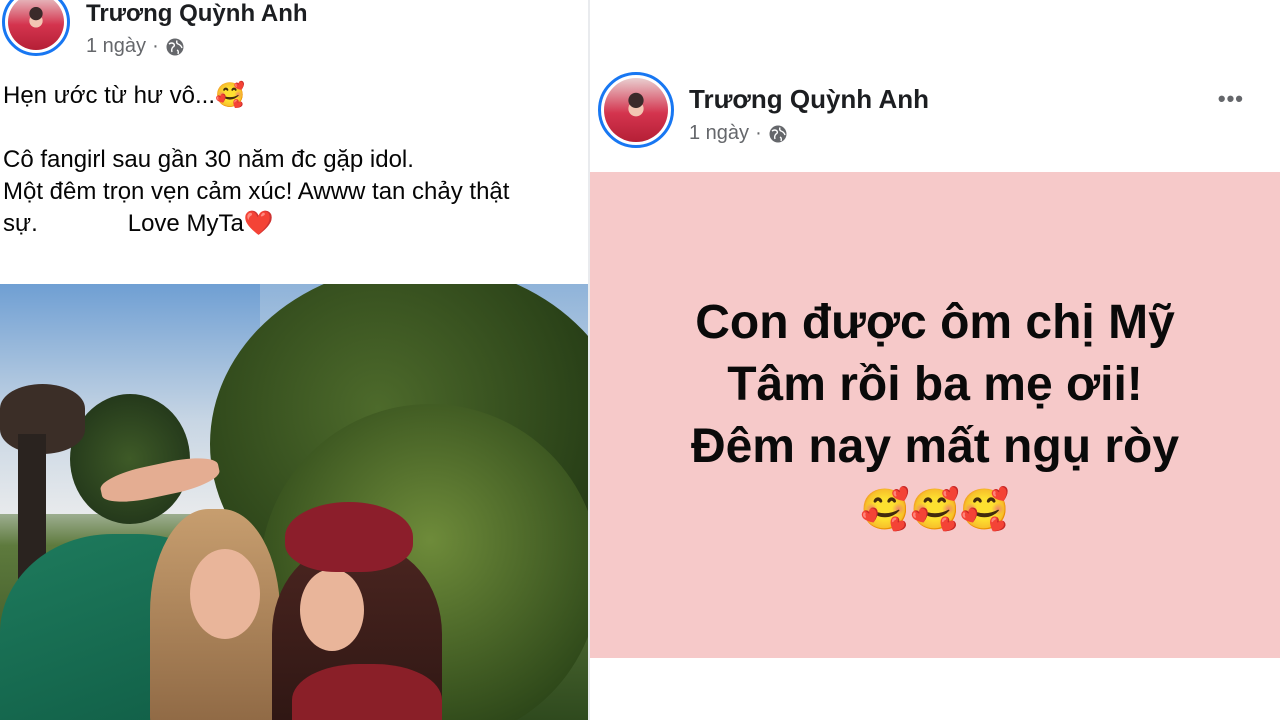  I want to click on emoji-row: 🥰🥰🥰, so click(935, 510).